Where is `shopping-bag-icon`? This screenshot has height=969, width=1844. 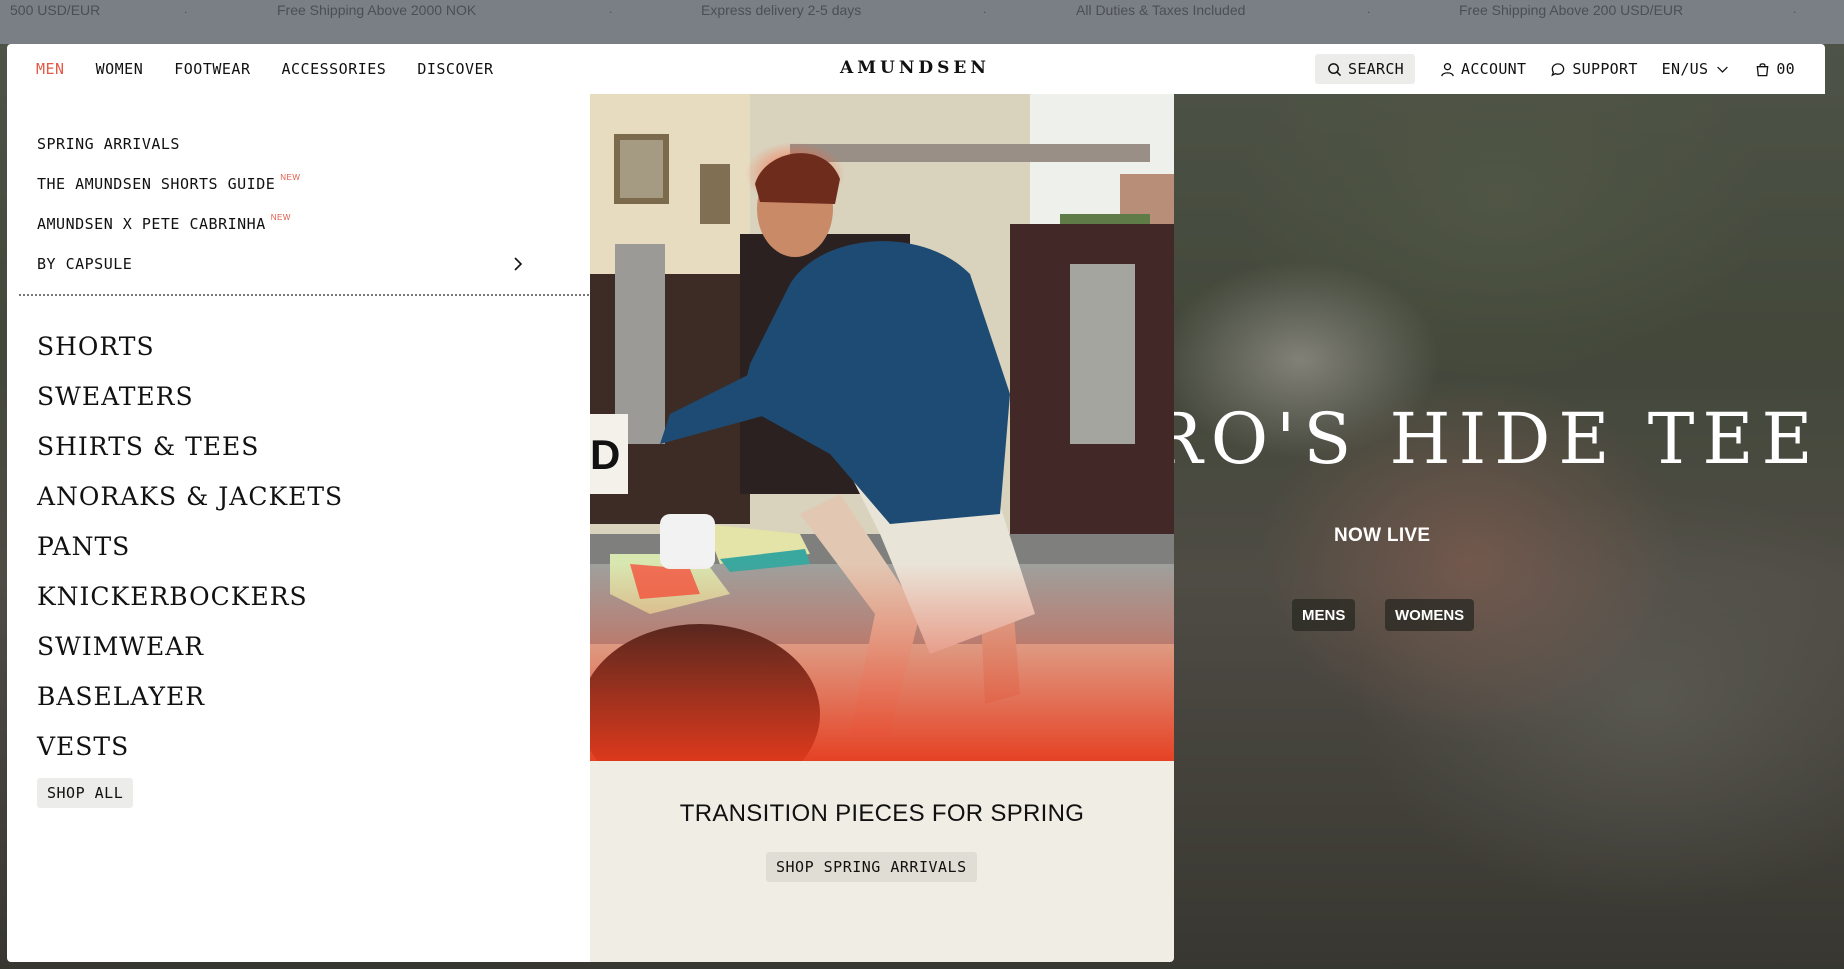
shopping-bag-icon is located at coordinates (1762, 69).